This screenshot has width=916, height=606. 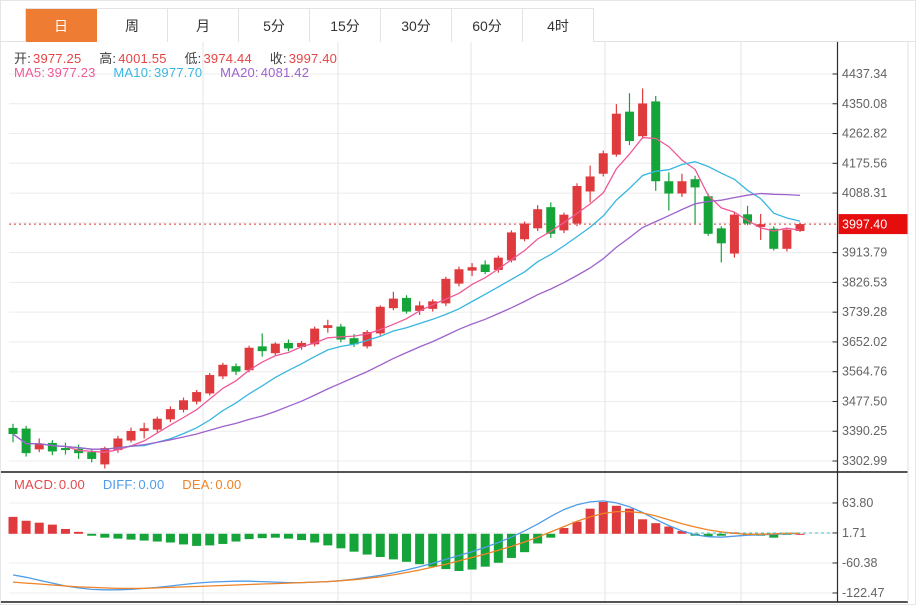 What do you see at coordinates (132, 25) in the screenshot?
I see `tab-week: 周` at bounding box center [132, 25].